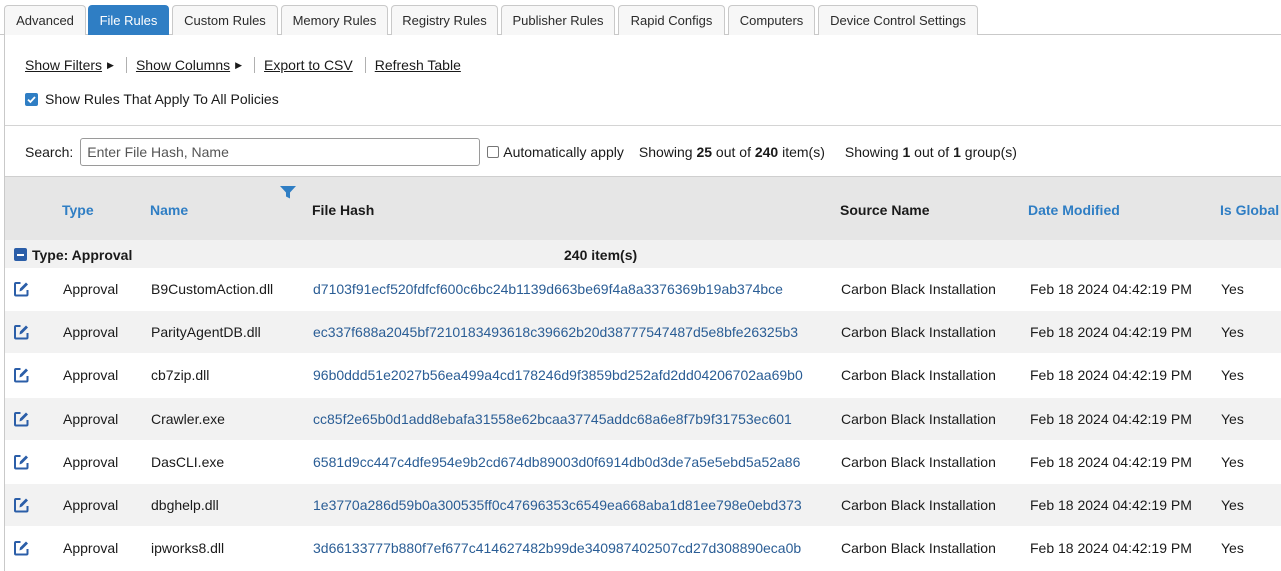 Image resolution: width=1281 pixels, height=571 pixels. What do you see at coordinates (771, 20) in the screenshot?
I see `tab-computers: Computers` at bounding box center [771, 20].